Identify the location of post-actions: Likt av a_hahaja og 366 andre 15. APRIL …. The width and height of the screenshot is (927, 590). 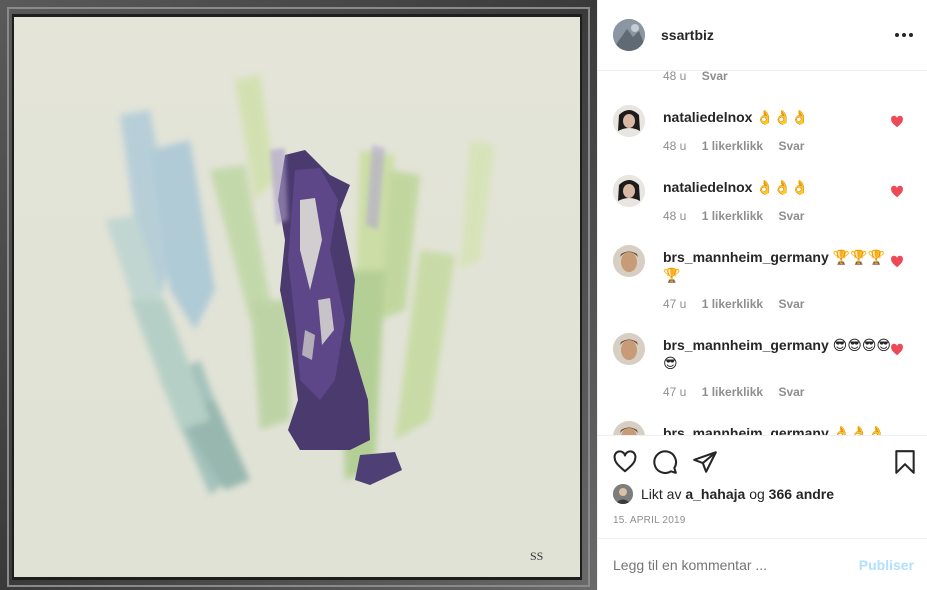
(762, 486).